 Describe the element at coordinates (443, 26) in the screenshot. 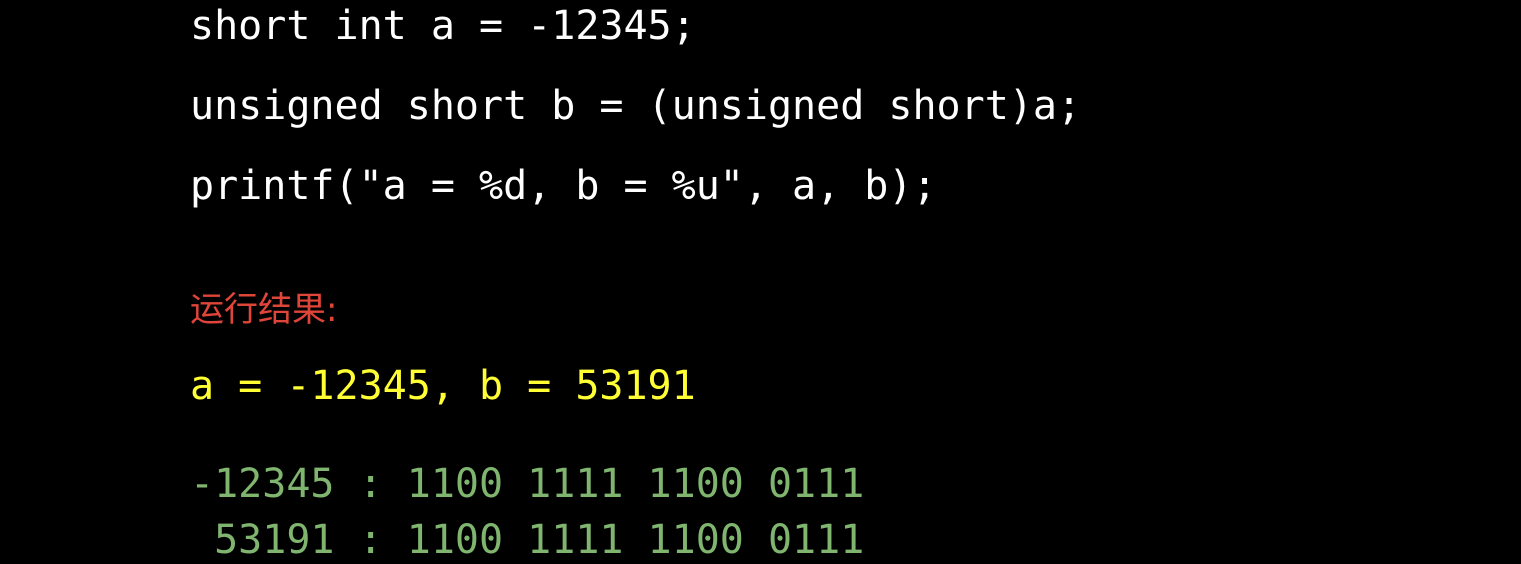

I see `code-line-declare-a: short int a = -12345;` at that location.